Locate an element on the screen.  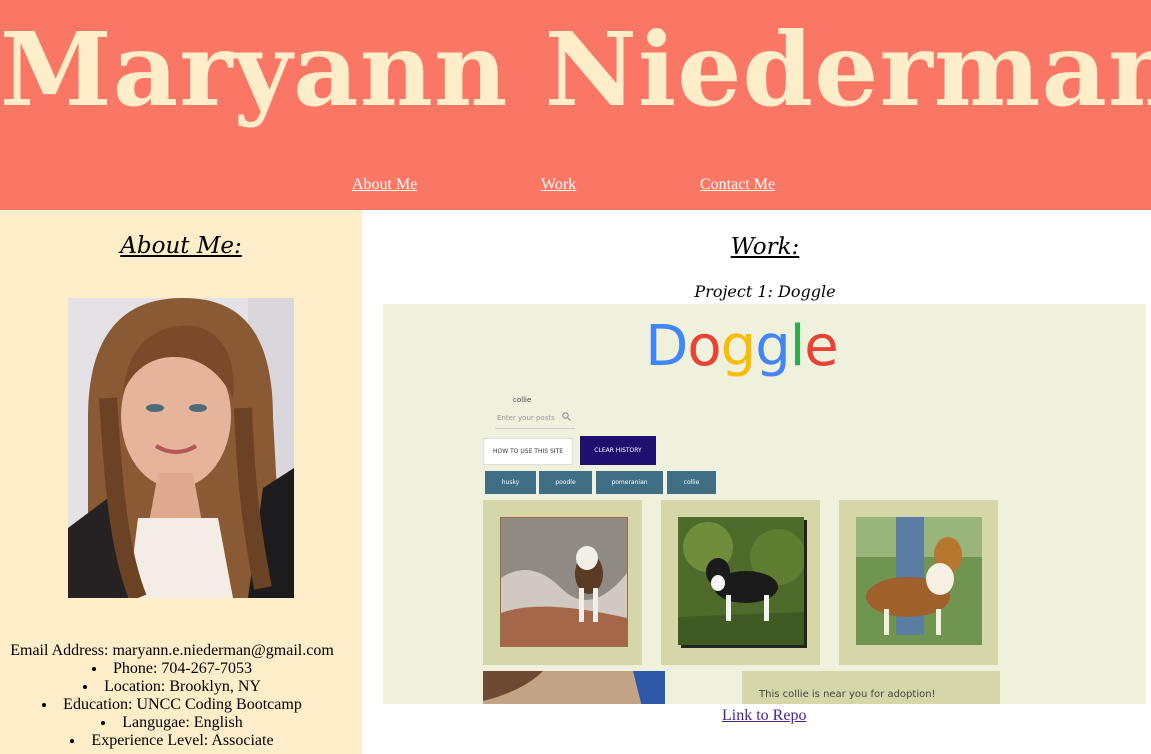
search-icon is located at coordinates (566, 416).